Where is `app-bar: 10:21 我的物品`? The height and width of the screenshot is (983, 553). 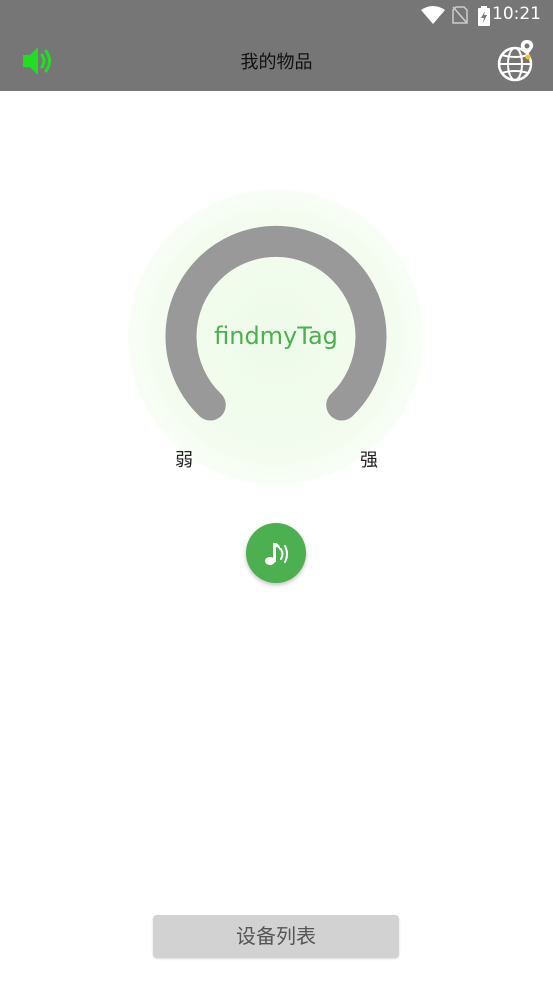 app-bar: 10:21 我的物品 is located at coordinates (276, 45).